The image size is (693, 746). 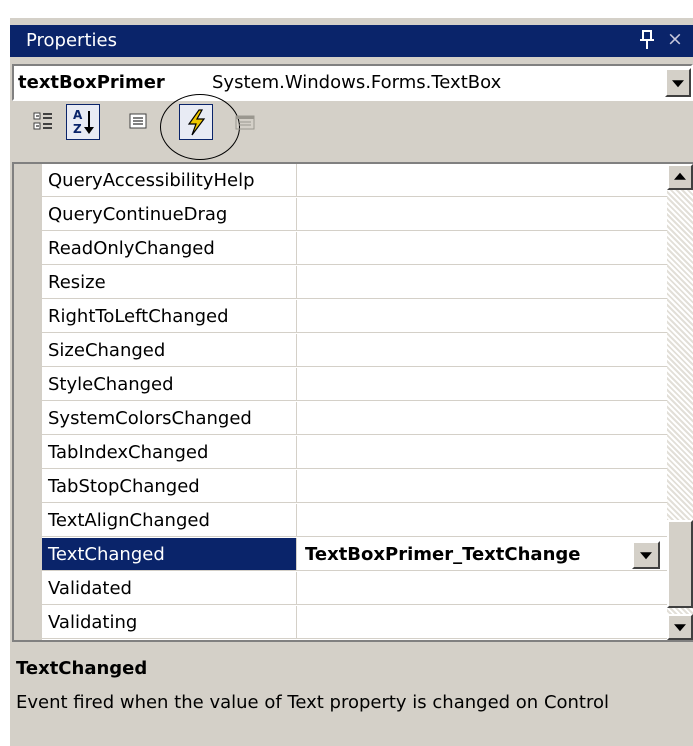 I want to click on property-row: QueryContinueDrag, so click(x=341, y=215).